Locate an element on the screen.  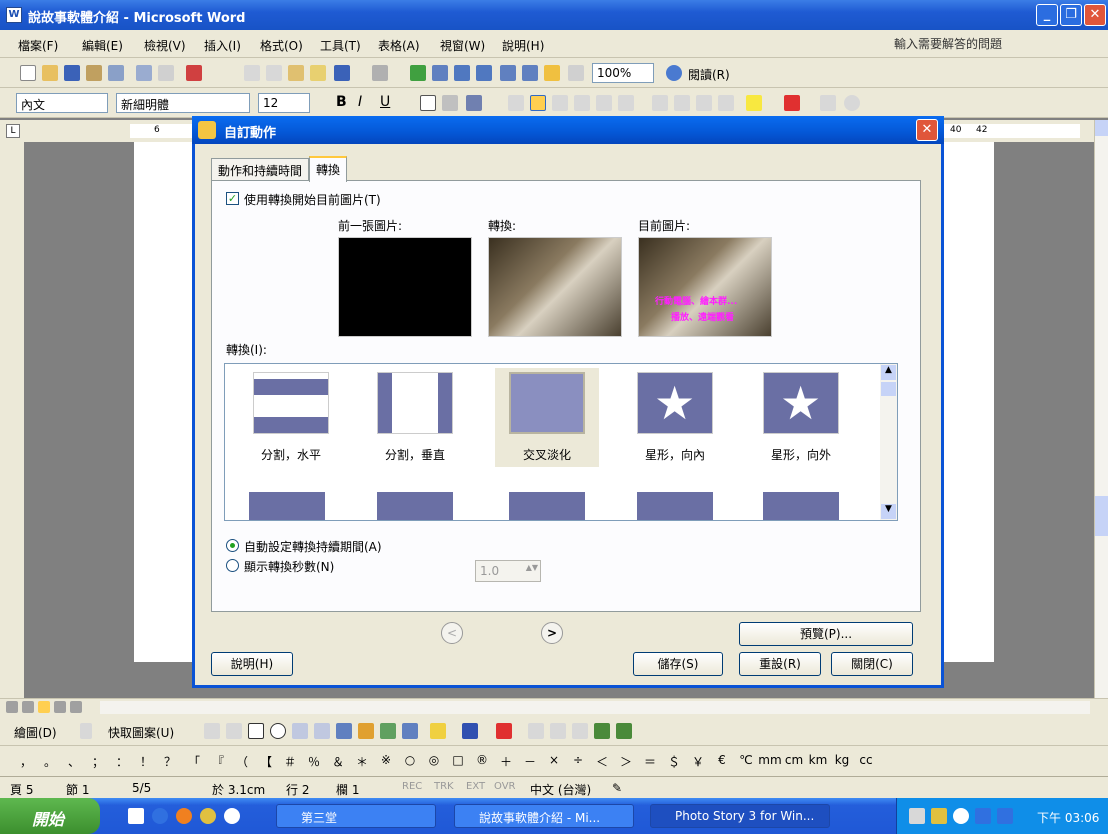
symbol-button: ÷ is located at coordinates (578, 761).